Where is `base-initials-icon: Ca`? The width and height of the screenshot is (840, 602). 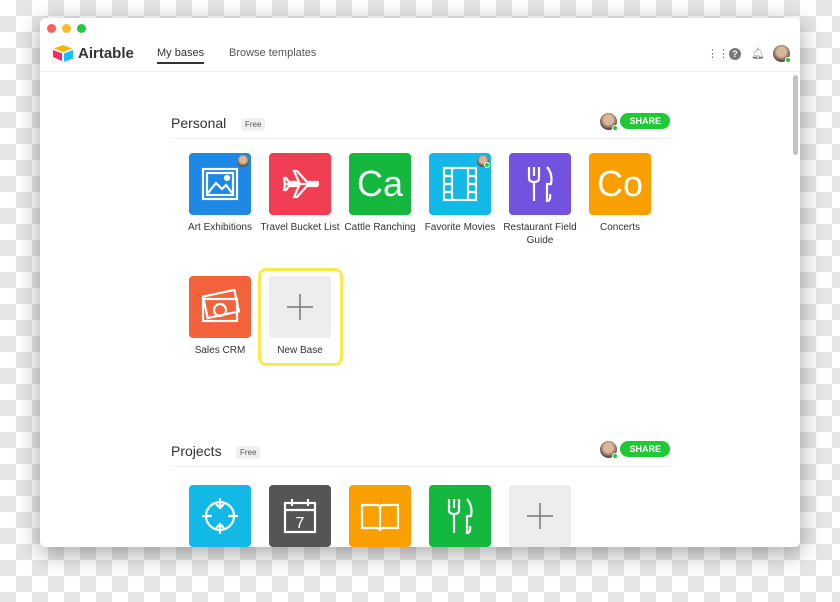
base-initials-icon: Ca is located at coordinates (380, 184).